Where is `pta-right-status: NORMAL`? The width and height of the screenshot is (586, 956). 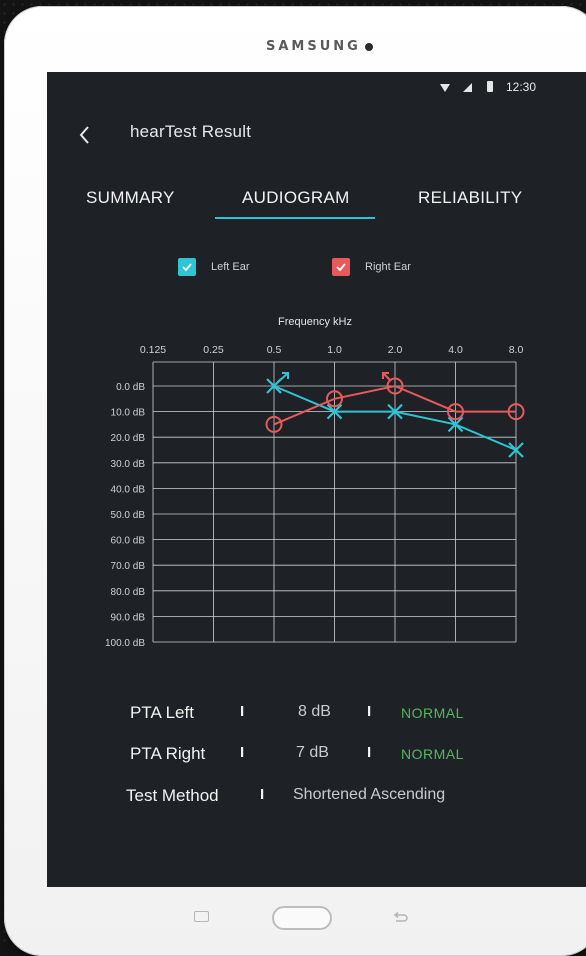
pta-right-status: NORMAL is located at coordinates (432, 754).